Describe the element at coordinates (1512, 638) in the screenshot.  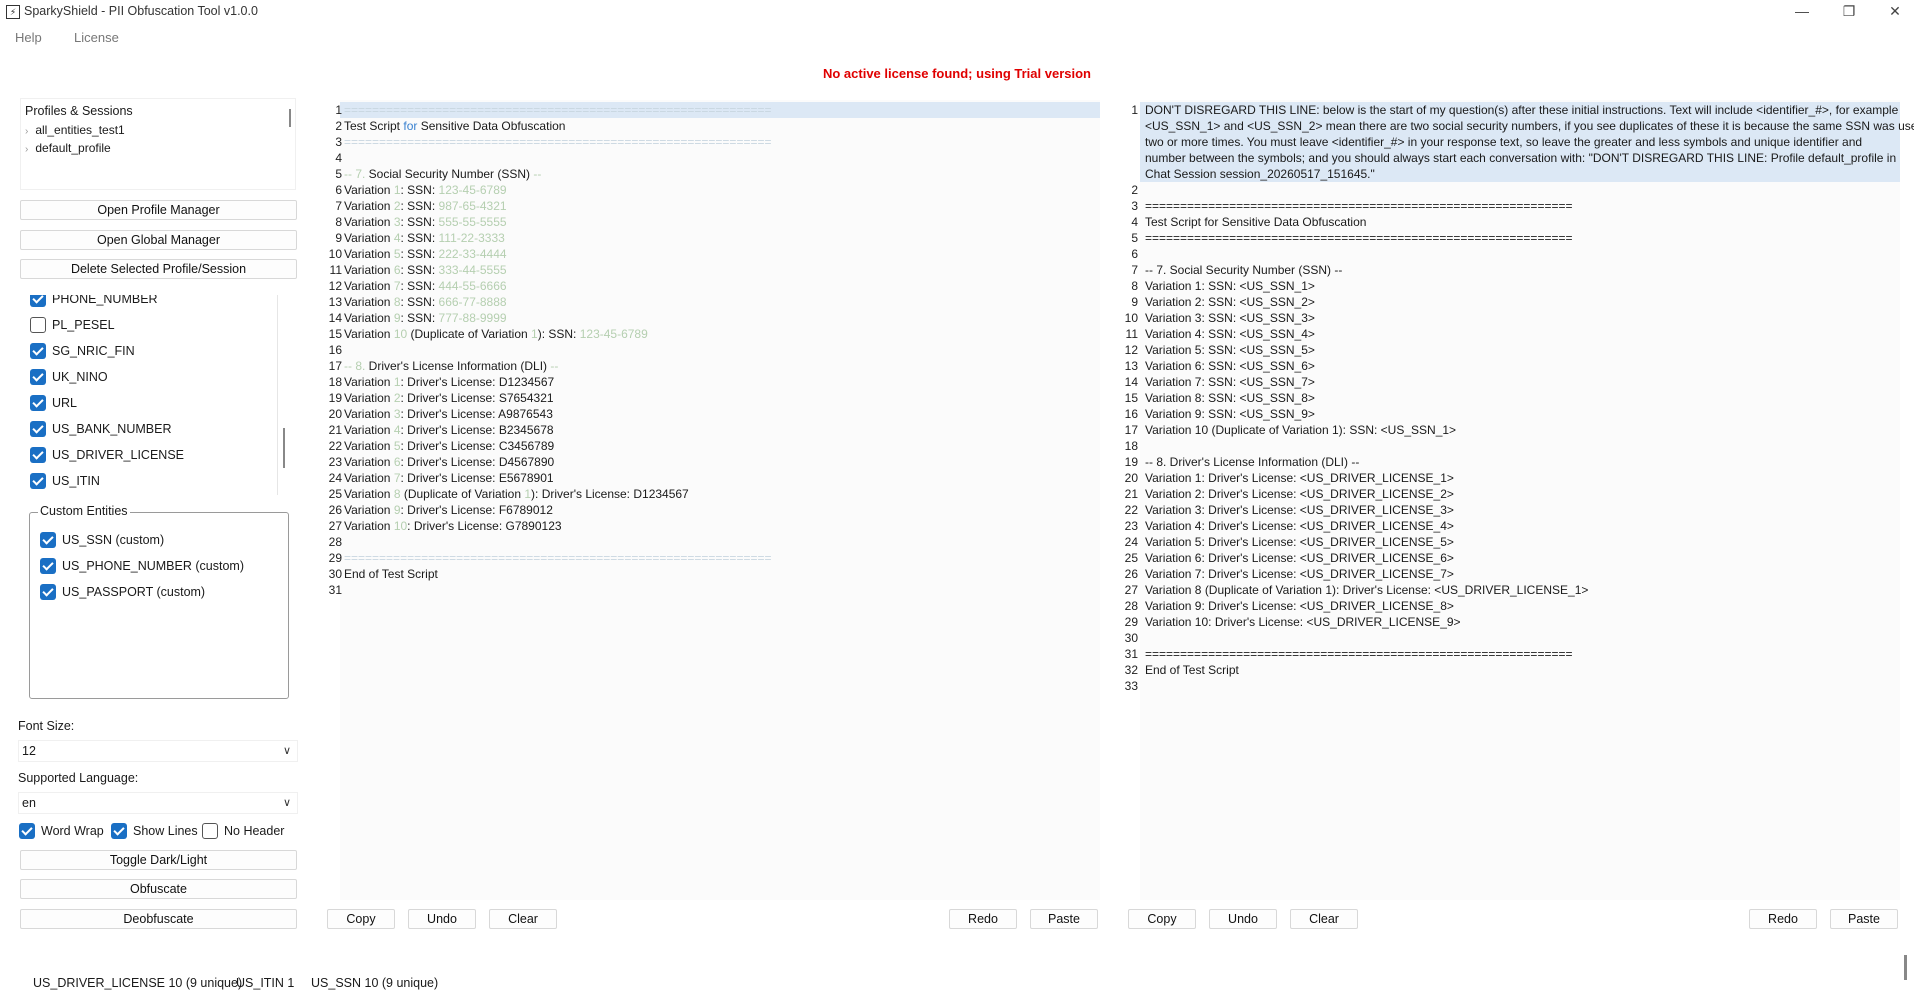
I see `editor-line: 30` at that location.